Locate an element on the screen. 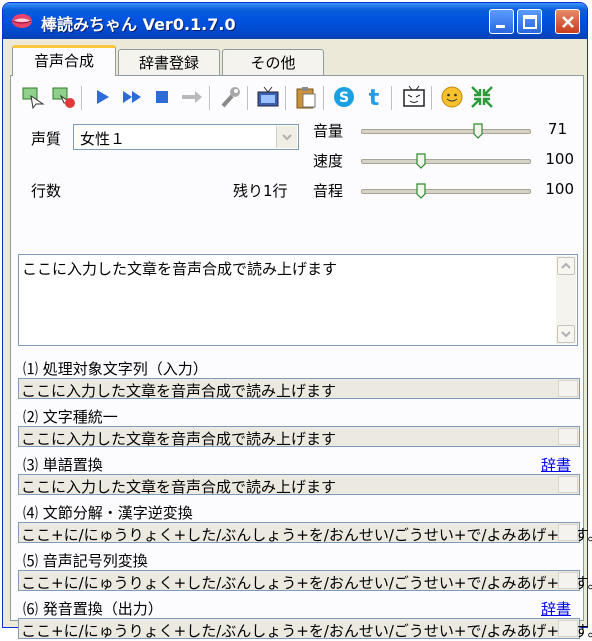 Image resolution: width=592 pixels, height=641 pixels. voice-value: 女性１ is located at coordinates (103, 139).